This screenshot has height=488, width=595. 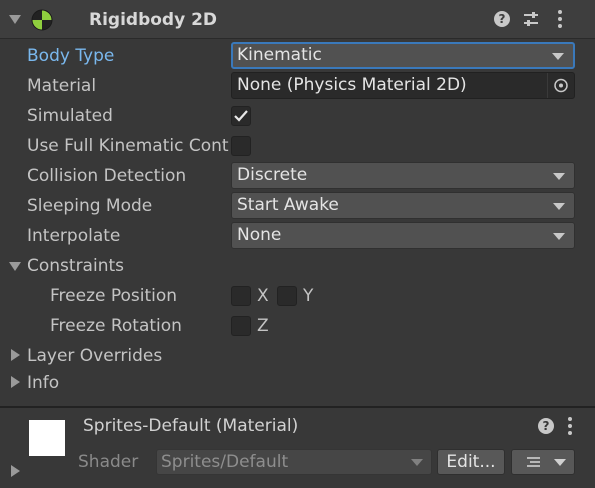 What do you see at coordinates (47, 438) in the screenshot?
I see `material-preview-thumbnail` at bounding box center [47, 438].